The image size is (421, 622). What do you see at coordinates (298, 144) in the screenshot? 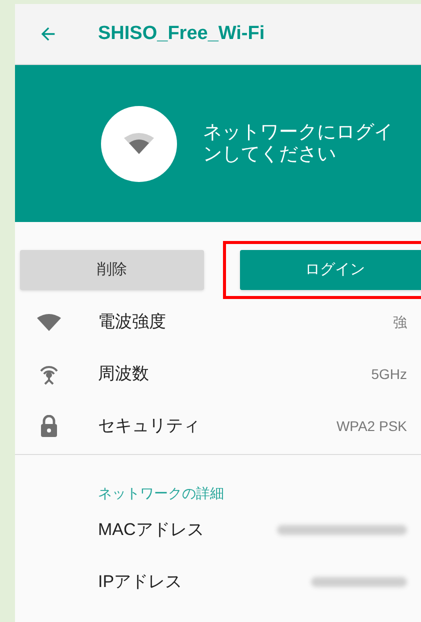
I see `login-prompt: ネットワークにログインしてください` at bounding box center [298, 144].